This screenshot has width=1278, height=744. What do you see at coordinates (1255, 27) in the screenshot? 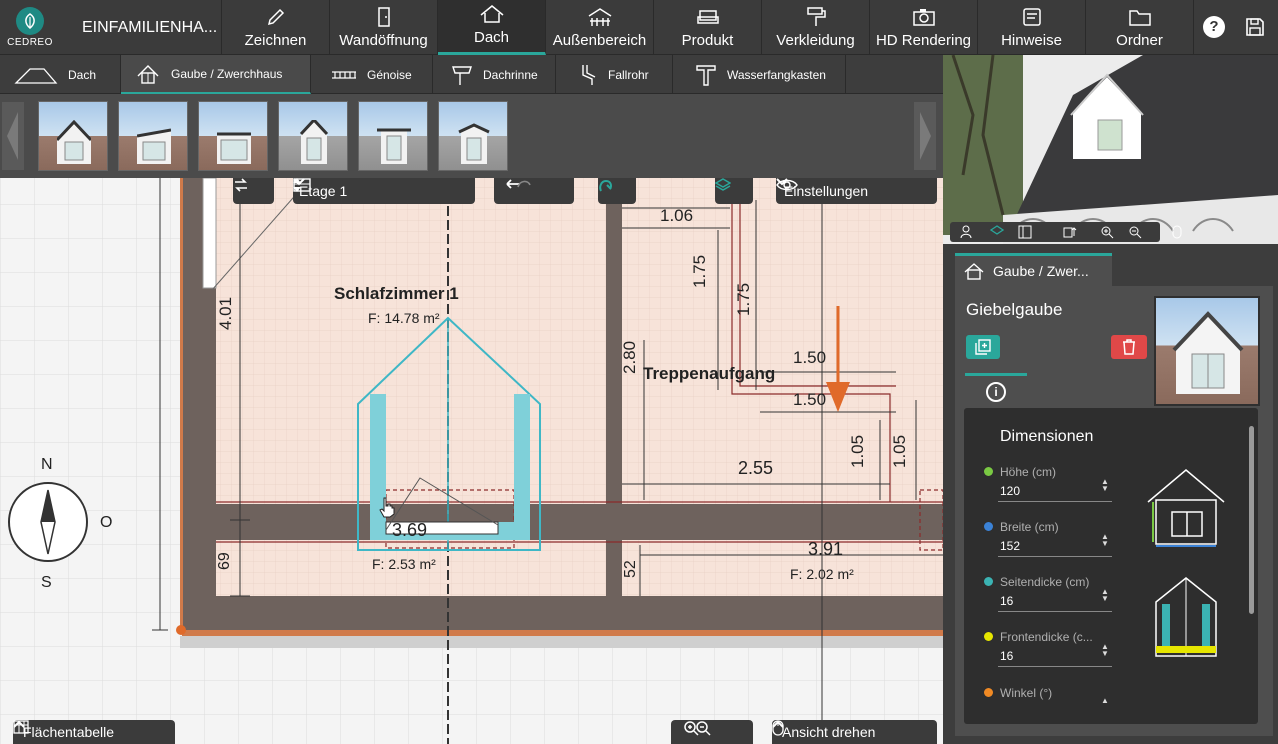
I see `save-icon` at bounding box center [1255, 27].